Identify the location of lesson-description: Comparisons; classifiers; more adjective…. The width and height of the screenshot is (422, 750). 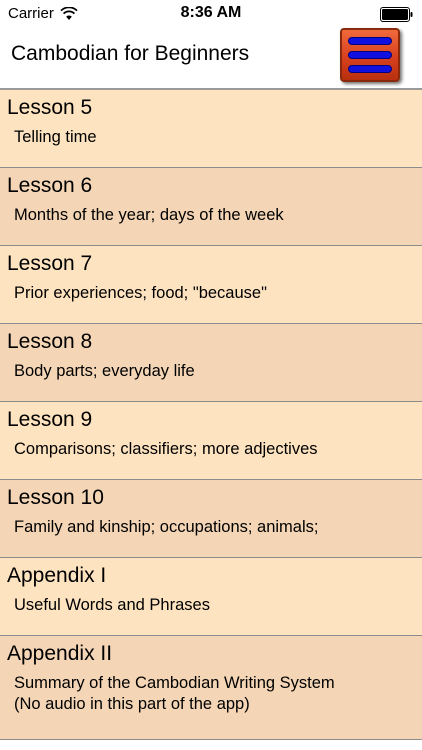
(166, 449).